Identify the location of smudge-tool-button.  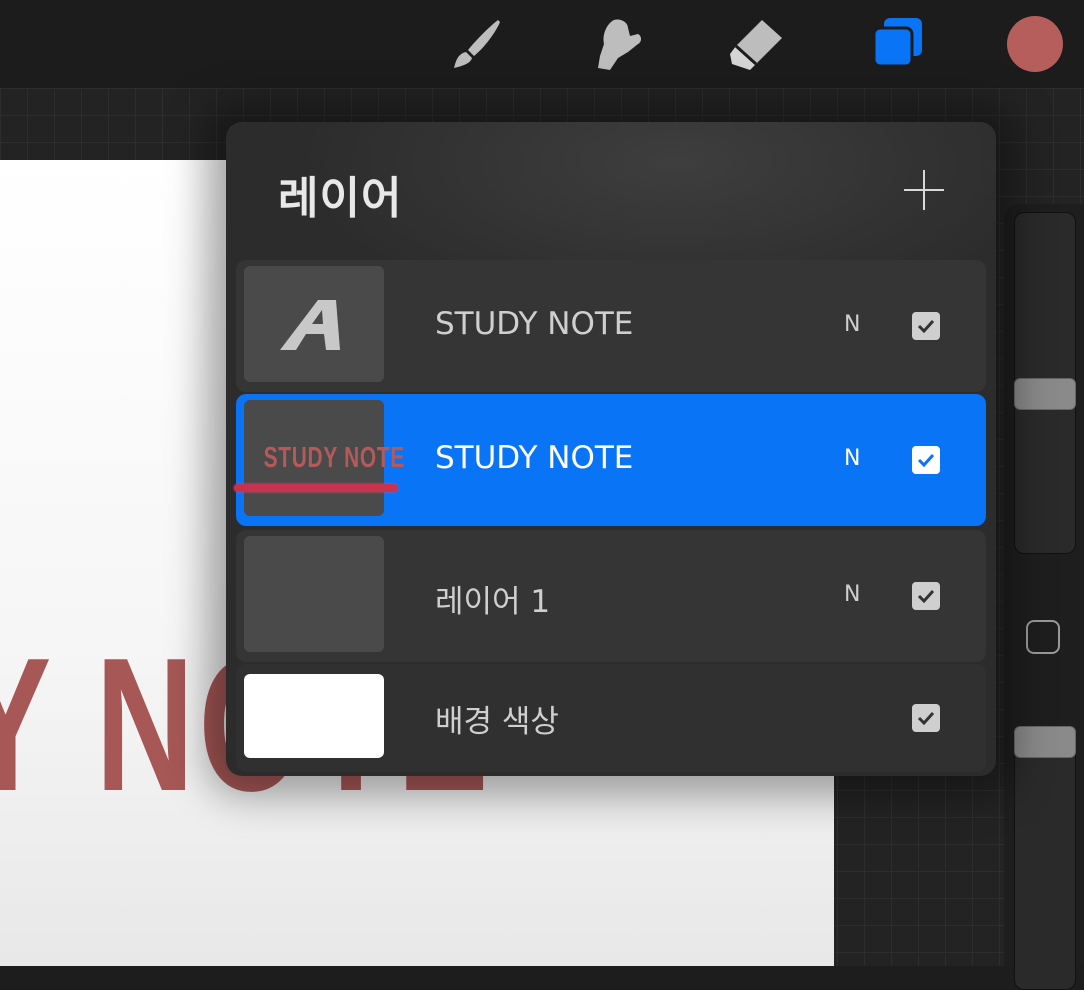
(618, 44).